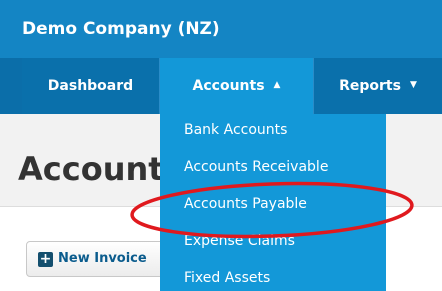  Describe the element at coordinates (228, 86) in the screenshot. I see `tab-accounts-label: Accounts` at that location.